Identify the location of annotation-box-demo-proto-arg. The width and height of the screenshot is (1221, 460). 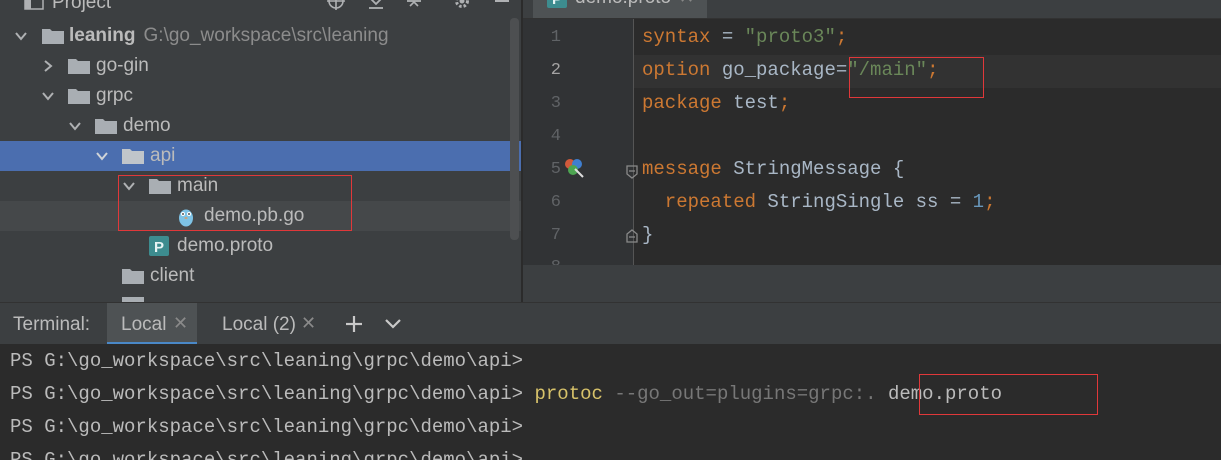
(1008, 394).